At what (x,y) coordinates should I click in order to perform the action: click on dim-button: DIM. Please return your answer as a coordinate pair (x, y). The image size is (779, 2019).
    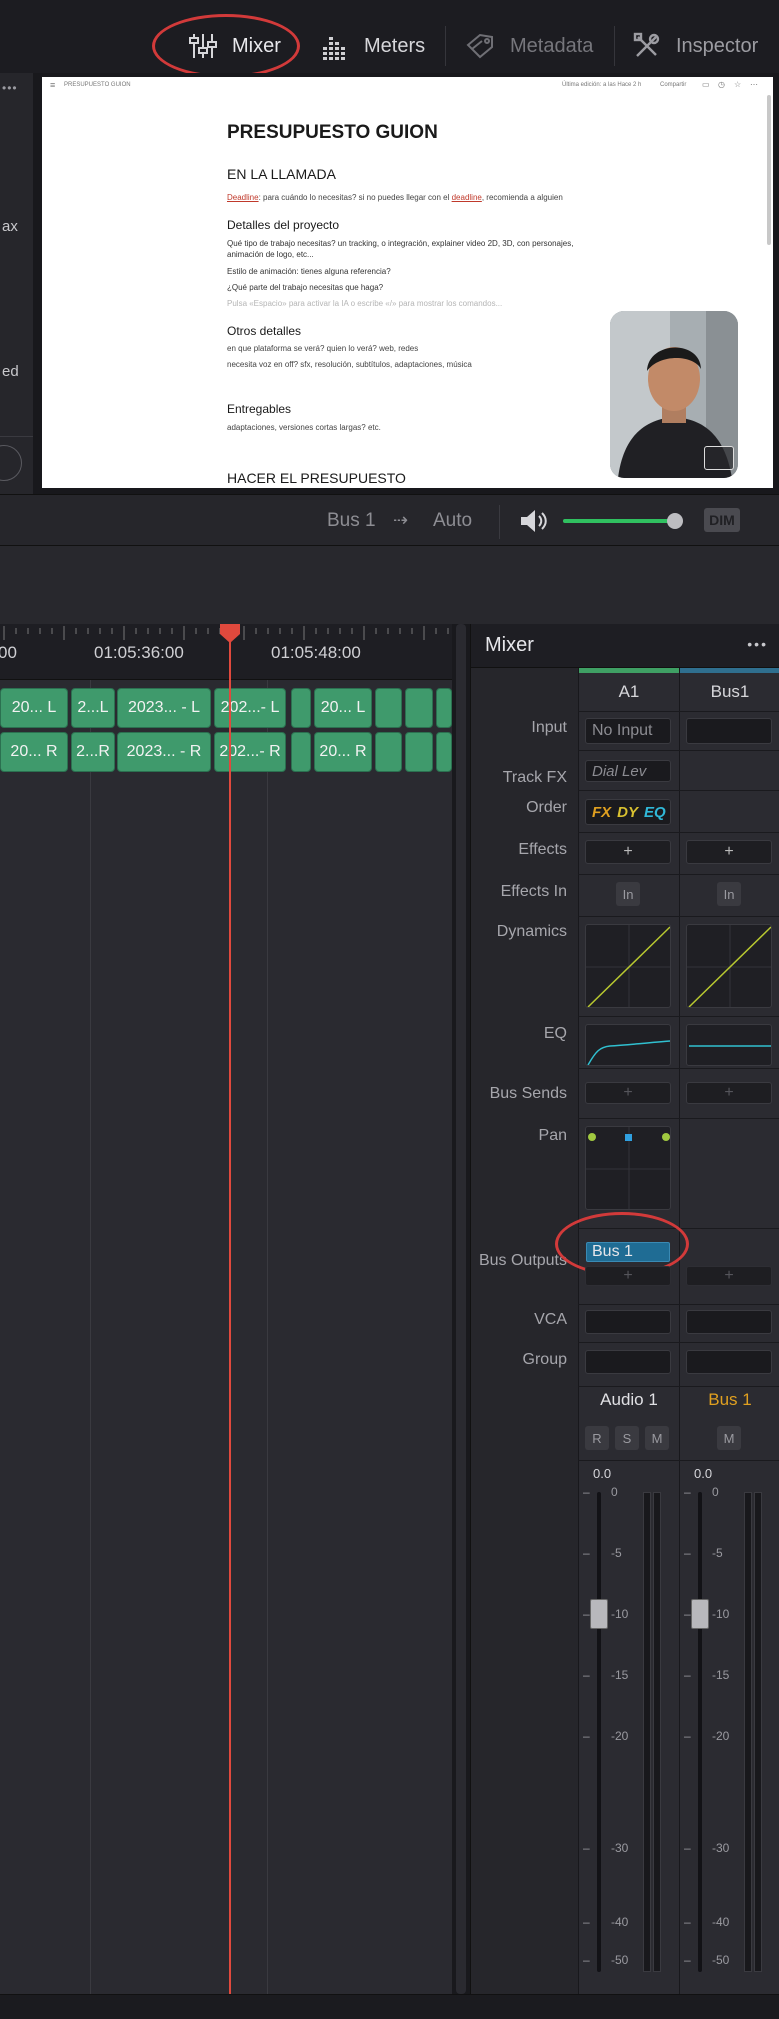
    Looking at the image, I should click on (722, 520).